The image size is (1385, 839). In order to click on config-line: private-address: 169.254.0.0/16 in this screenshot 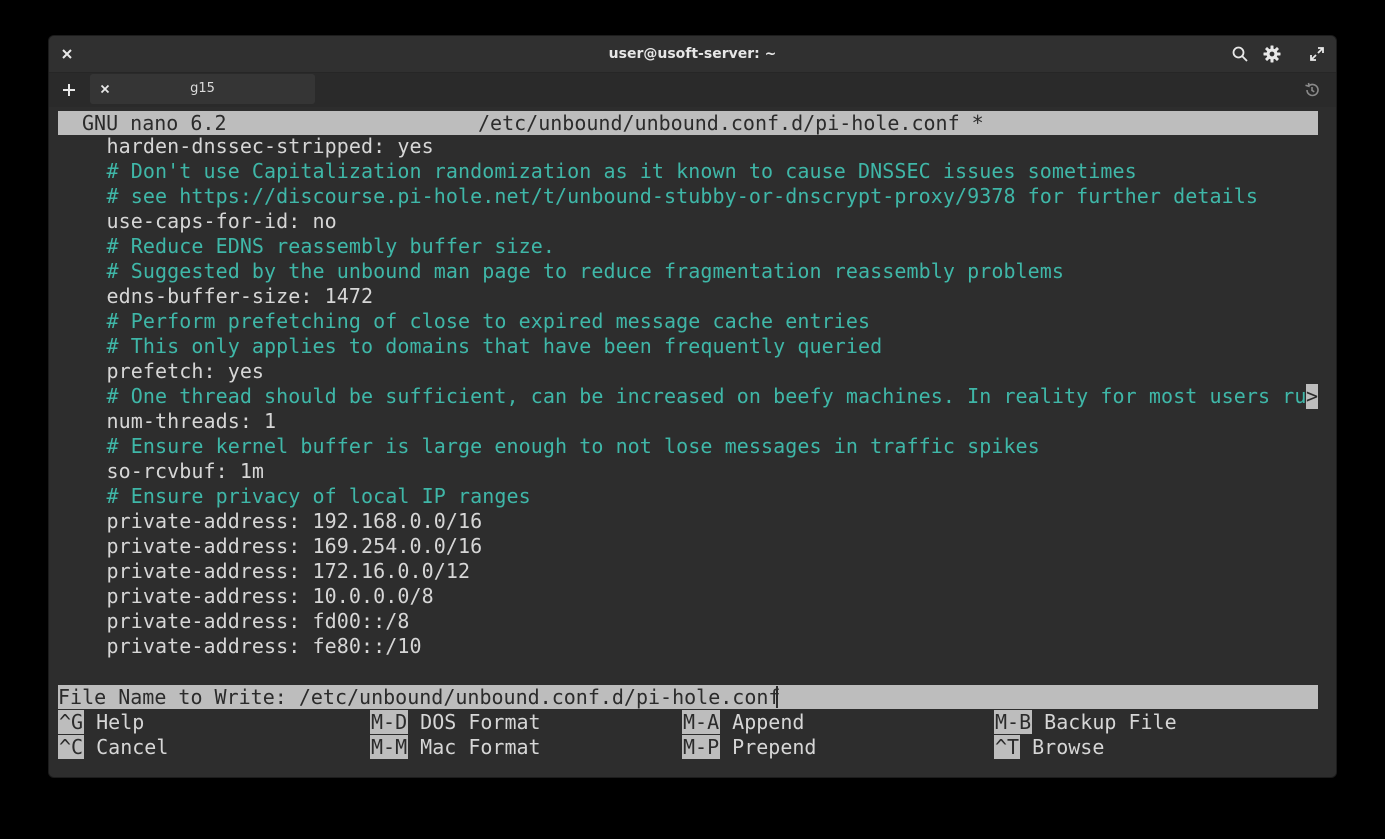, I will do `click(270, 546)`.